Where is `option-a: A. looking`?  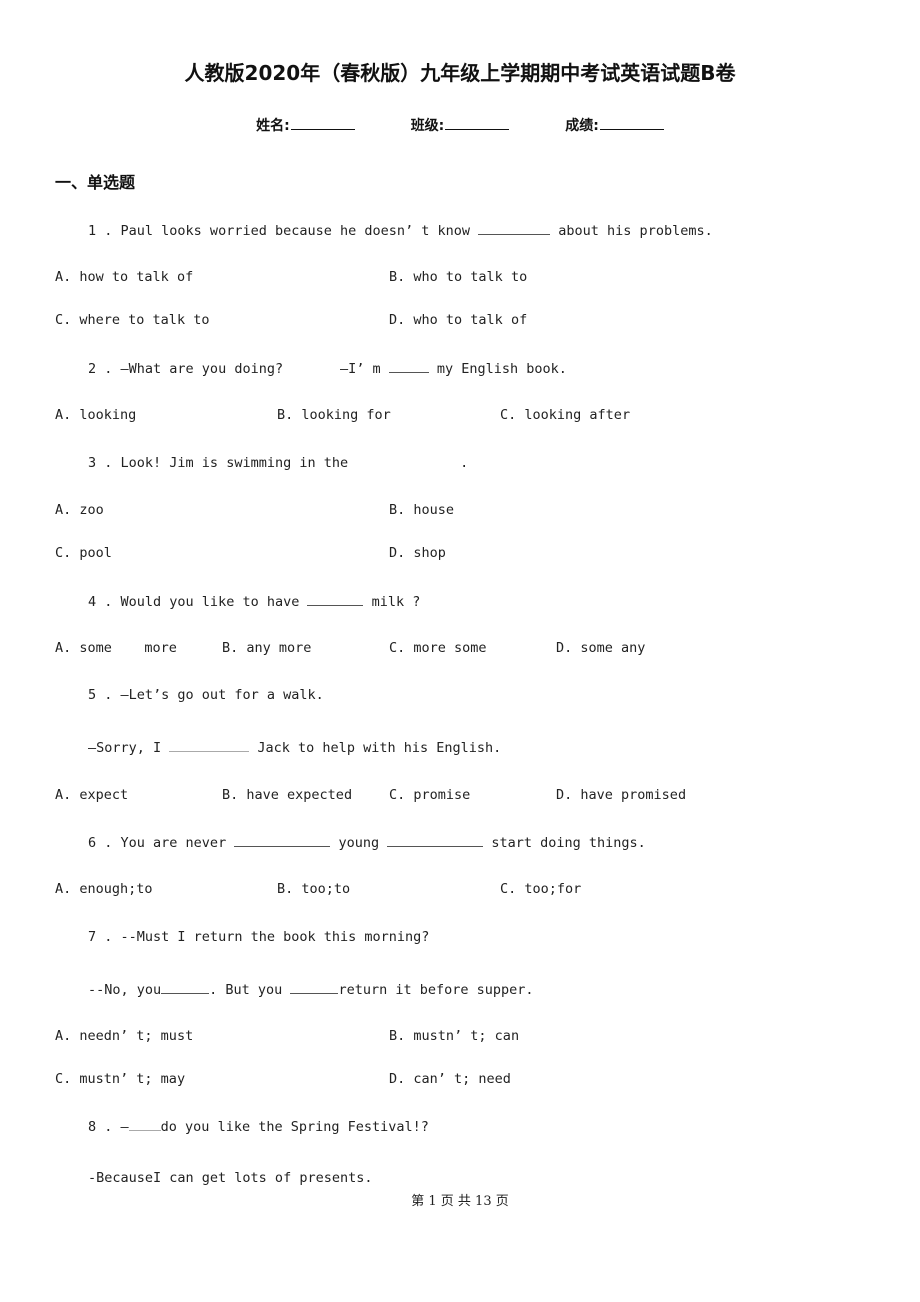
option-a: A. looking is located at coordinates (95, 415).